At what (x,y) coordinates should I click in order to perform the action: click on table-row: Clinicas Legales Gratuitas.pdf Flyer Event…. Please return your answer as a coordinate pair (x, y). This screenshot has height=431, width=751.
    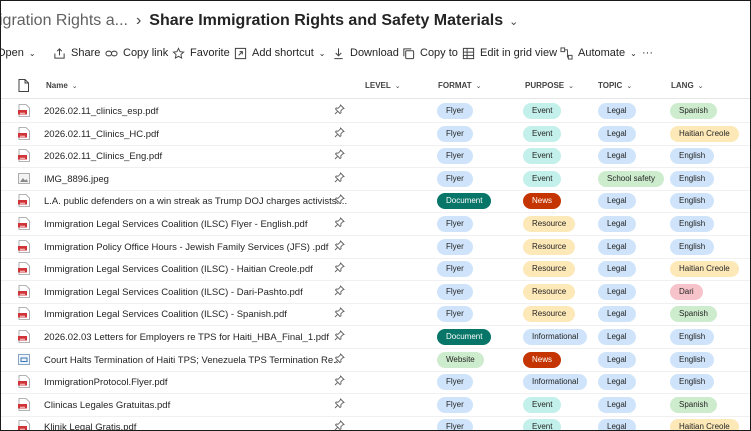
    Looking at the image, I should click on (375, 405).